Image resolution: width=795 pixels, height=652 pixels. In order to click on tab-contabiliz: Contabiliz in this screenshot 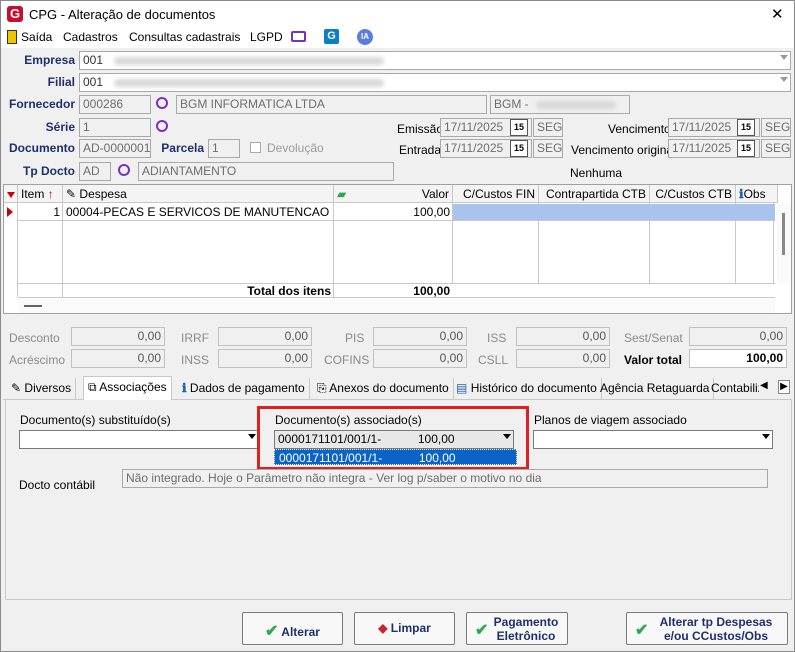, I will do `click(733, 388)`.